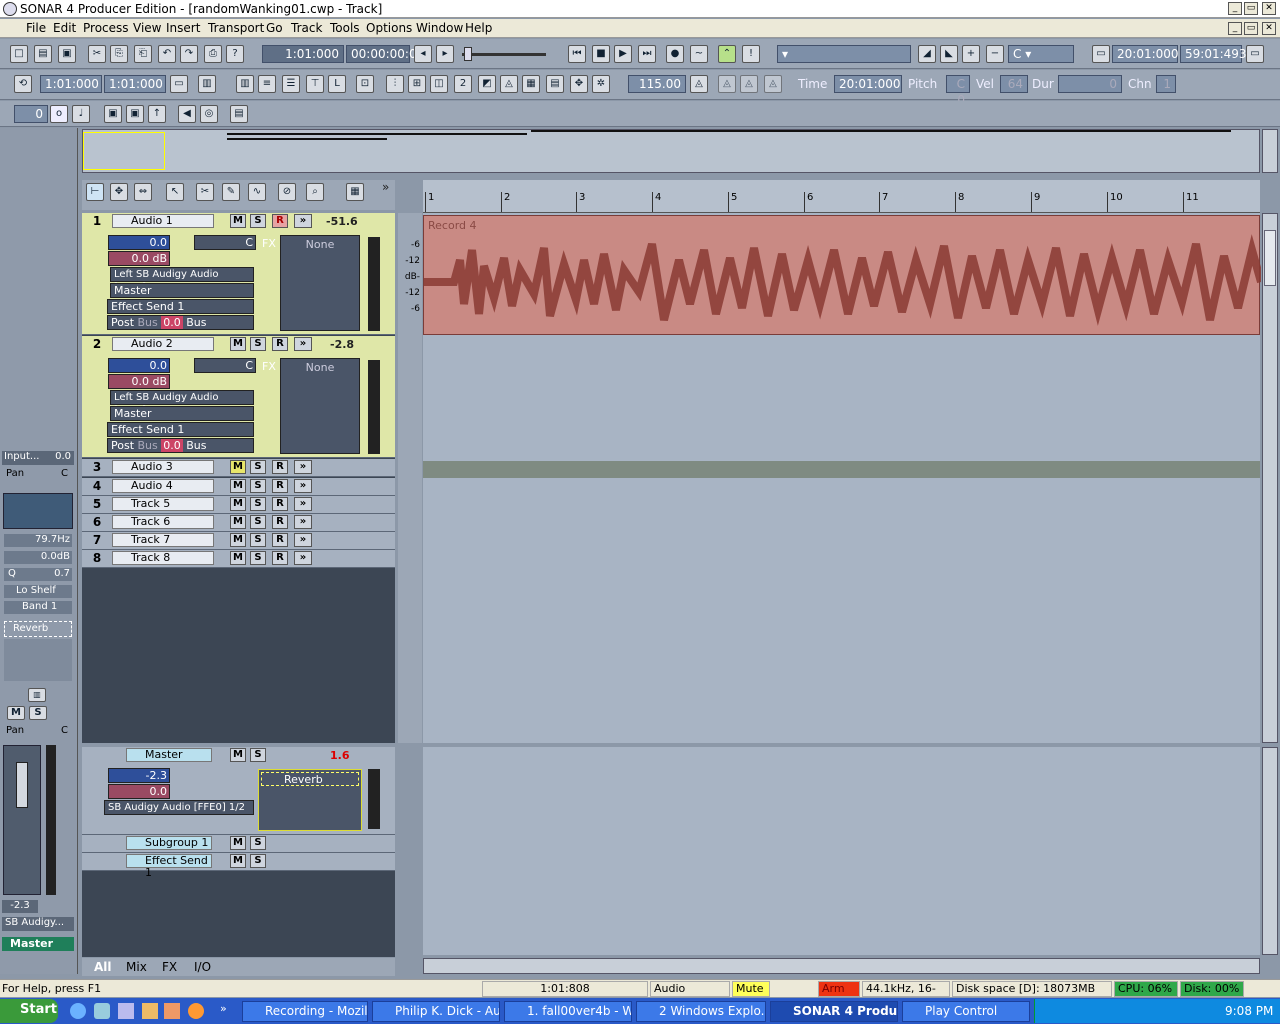  Describe the element at coordinates (196, 1011) in the screenshot. I see `firefox-quicklaunch-icon` at that location.